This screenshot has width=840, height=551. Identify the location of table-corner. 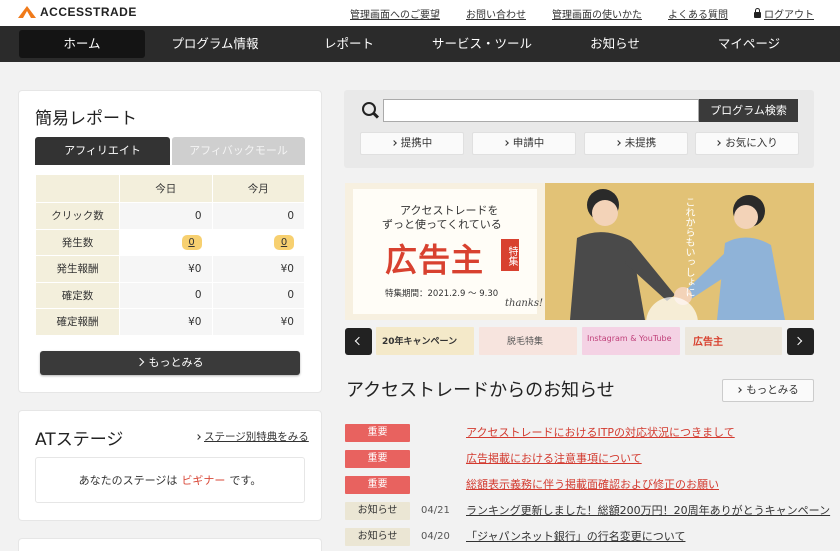
(77, 188).